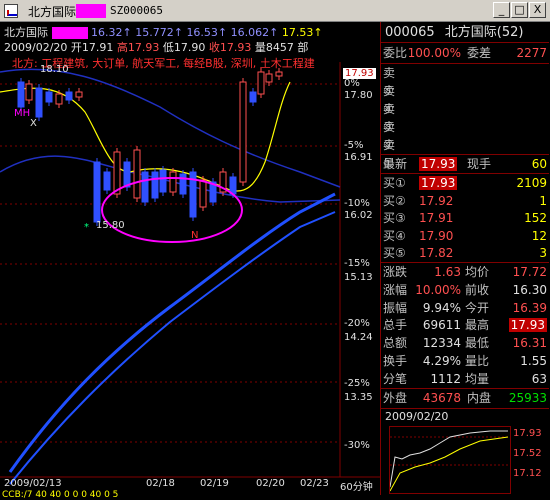 Image resolution: width=550 pixels, height=500 pixels. What do you see at coordinates (358, 215) in the screenshot?
I see `price-label: 16.02` at bounding box center [358, 215].